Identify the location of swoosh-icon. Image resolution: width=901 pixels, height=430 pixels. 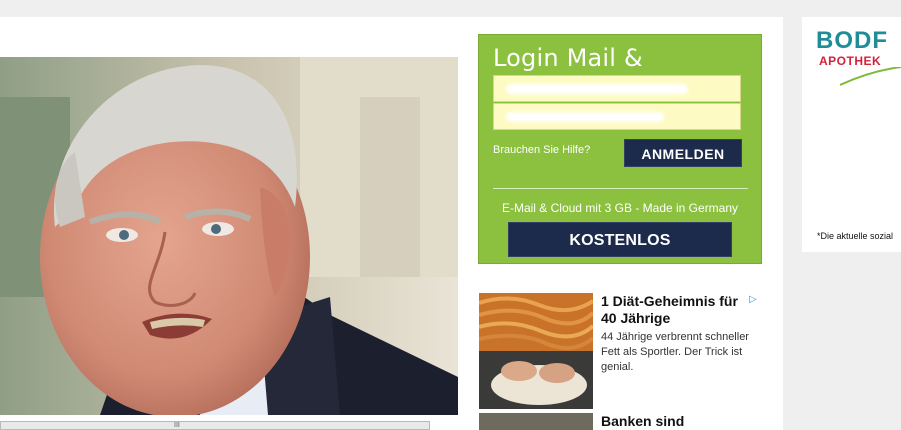
(870, 76).